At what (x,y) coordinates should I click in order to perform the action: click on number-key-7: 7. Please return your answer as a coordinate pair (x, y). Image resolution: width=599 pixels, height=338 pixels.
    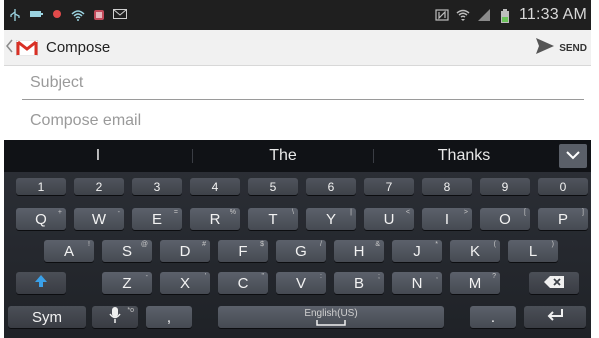
    Looking at the image, I should click on (389, 186).